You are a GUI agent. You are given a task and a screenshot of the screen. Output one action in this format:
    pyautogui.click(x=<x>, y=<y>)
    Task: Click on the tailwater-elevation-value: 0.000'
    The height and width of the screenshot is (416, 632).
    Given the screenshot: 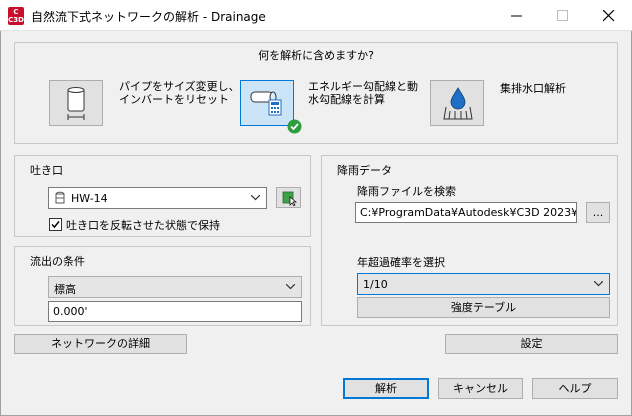 What is the action you would take?
    pyautogui.click(x=70, y=311)
    